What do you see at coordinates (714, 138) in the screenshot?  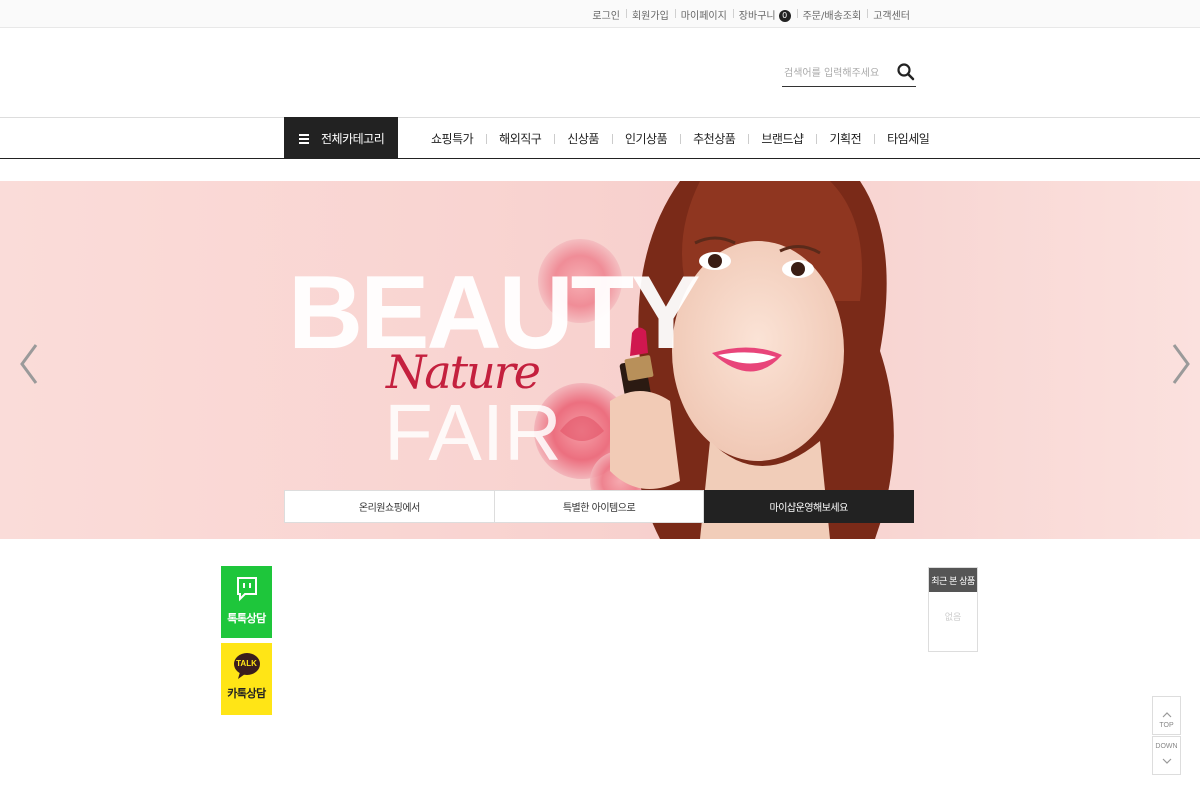 I see `nav-item-recommended: 추천상품` at bounding box center [714, 138].